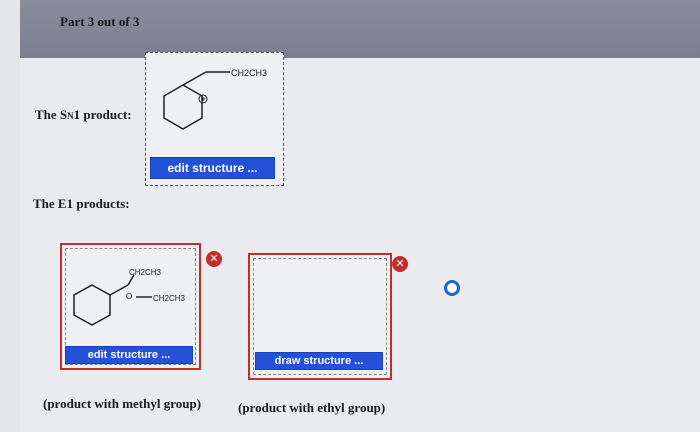  I want to click on e1-oxygen-label: O, so click(129, 296).